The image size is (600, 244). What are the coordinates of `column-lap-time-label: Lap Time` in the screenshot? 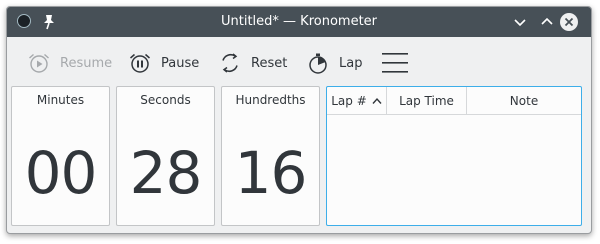 It's located at (426, 100).